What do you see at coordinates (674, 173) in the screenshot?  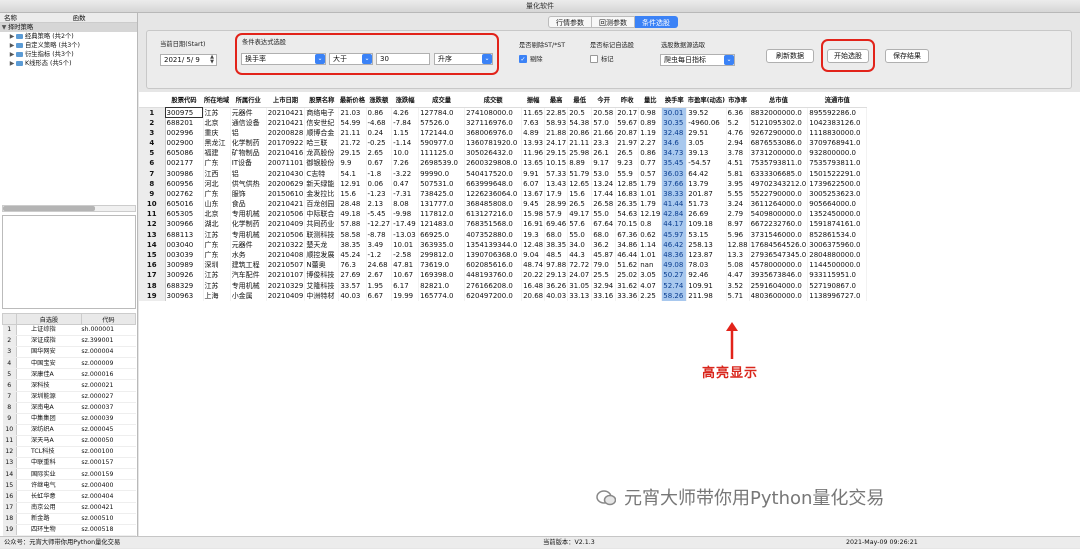 I see `table-cell: 36.03` at bounding box center [674, 173].